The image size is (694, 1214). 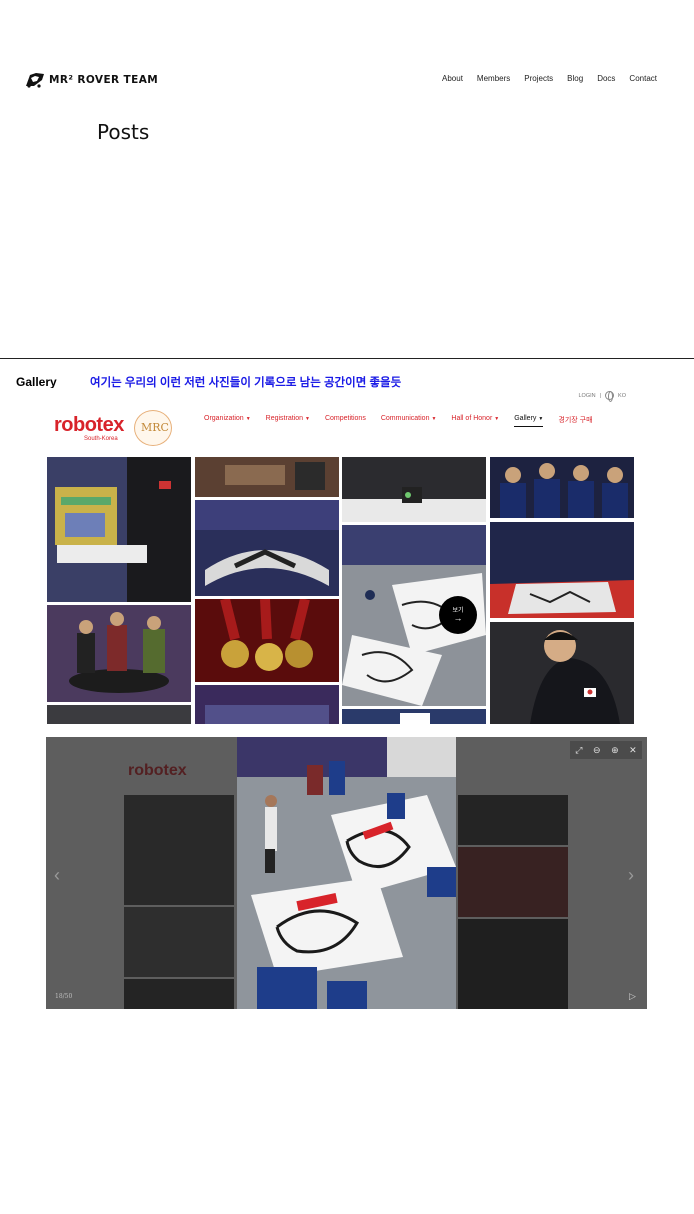 I want to click on nav-contact: Contact, so click(x=643, y=78).